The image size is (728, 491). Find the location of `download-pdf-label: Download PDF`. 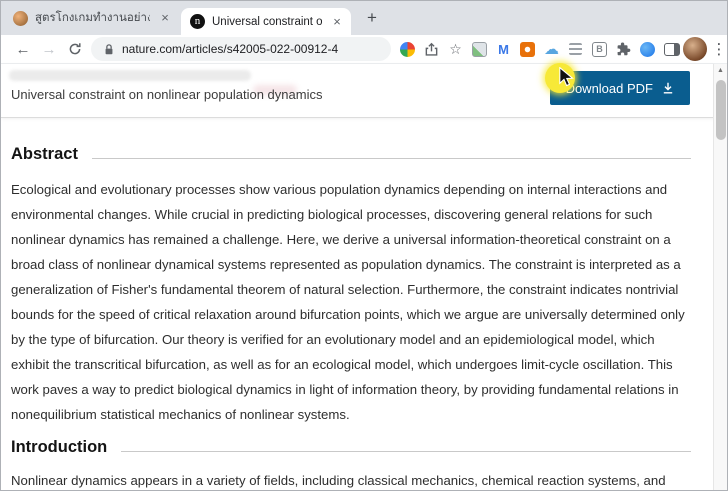

download-pdf-label: Download PDF is located at coordinates (609, 88).